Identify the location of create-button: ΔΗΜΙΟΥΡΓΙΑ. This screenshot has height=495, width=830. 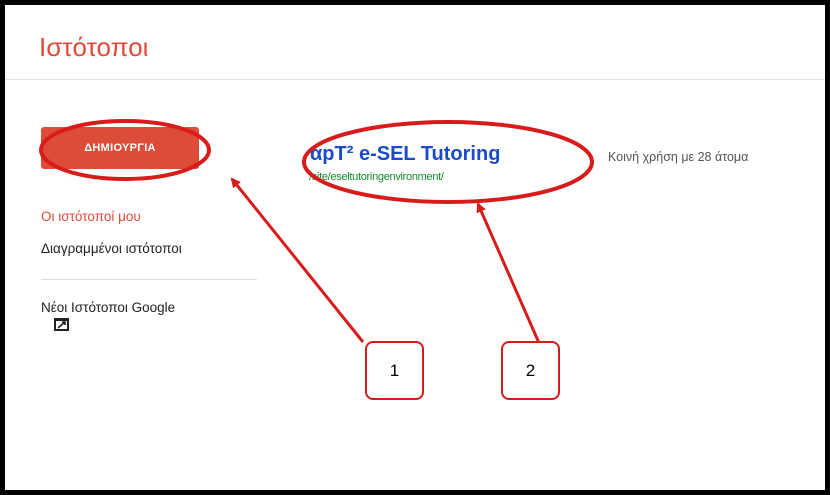
(120, 148).